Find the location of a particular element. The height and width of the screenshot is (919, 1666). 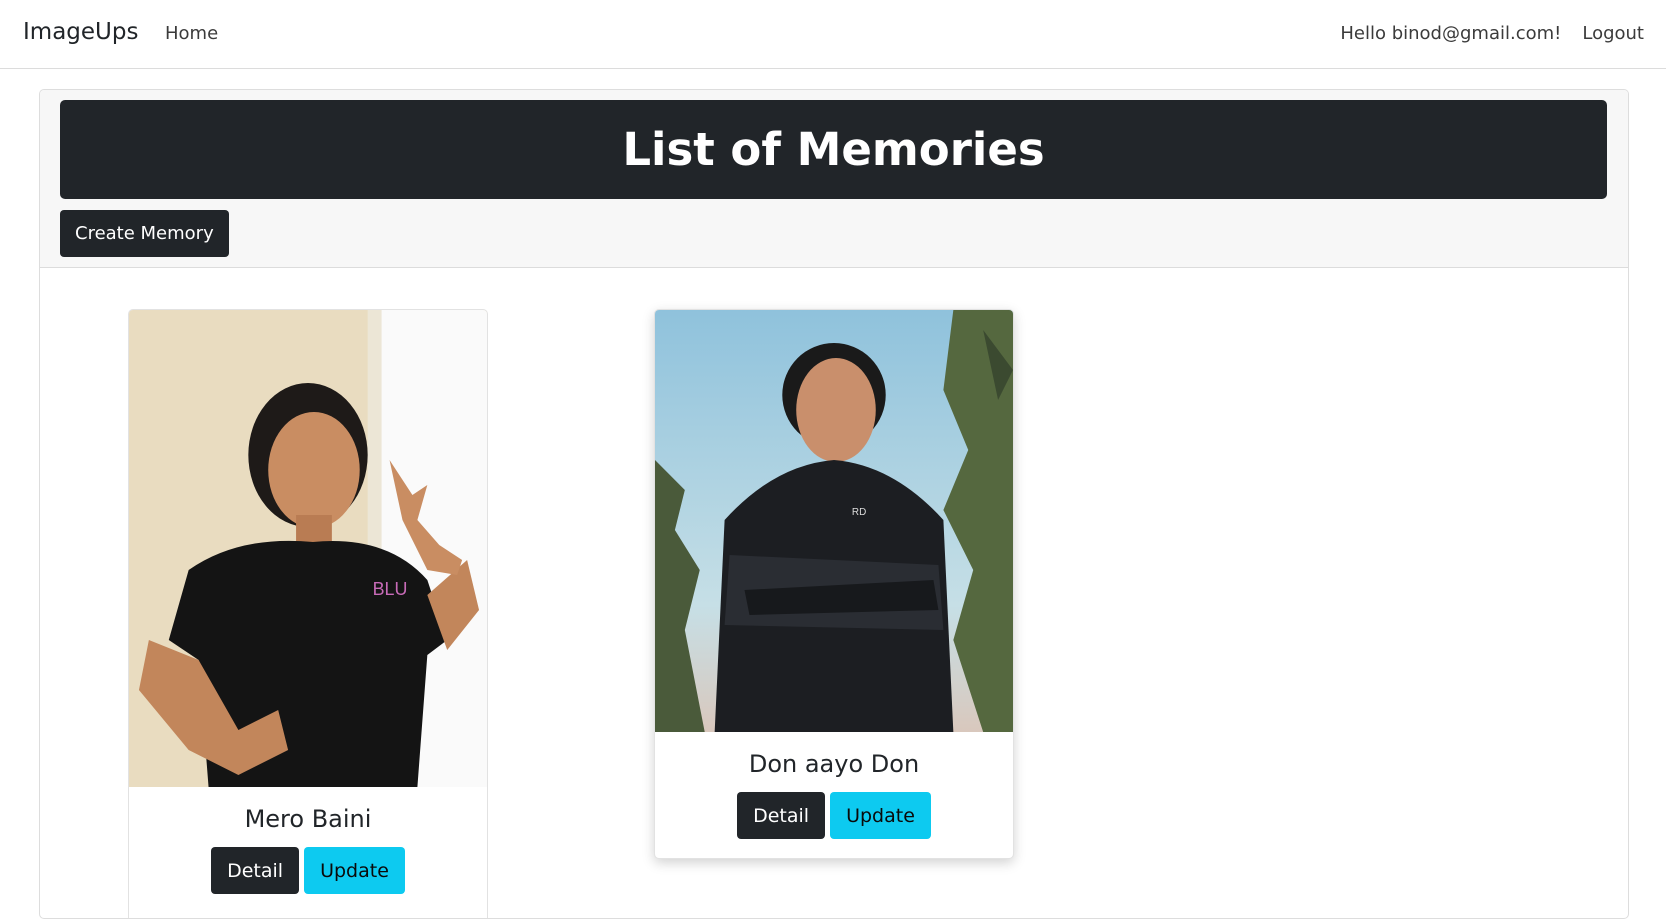

svg-text: BLU is located at coordinates (390, 589).